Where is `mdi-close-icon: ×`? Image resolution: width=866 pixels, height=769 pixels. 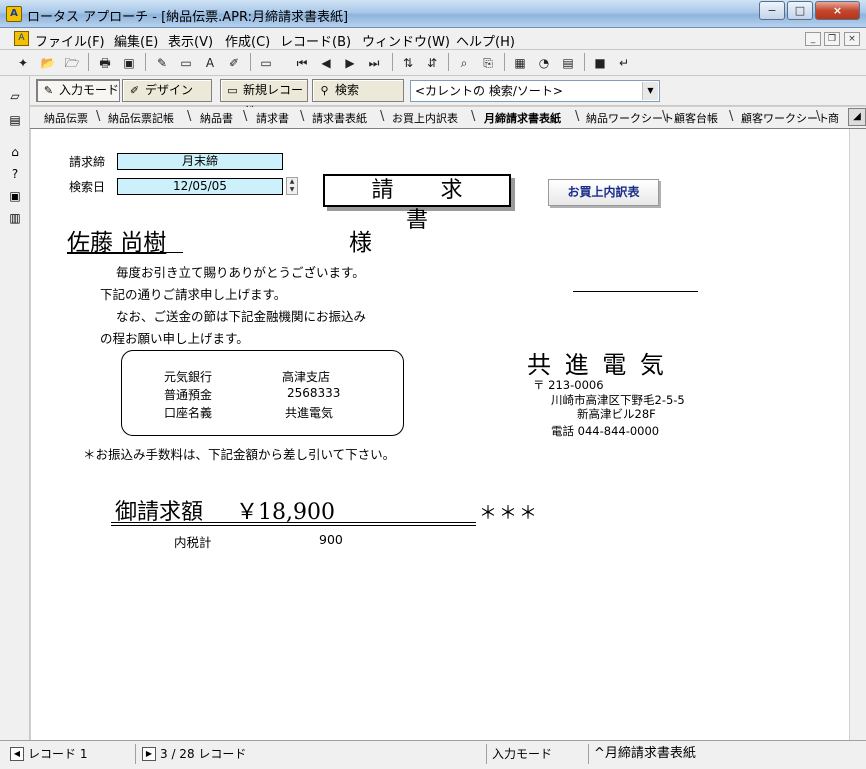
mdi-close-icon: × is located at coordinates (852, 39).